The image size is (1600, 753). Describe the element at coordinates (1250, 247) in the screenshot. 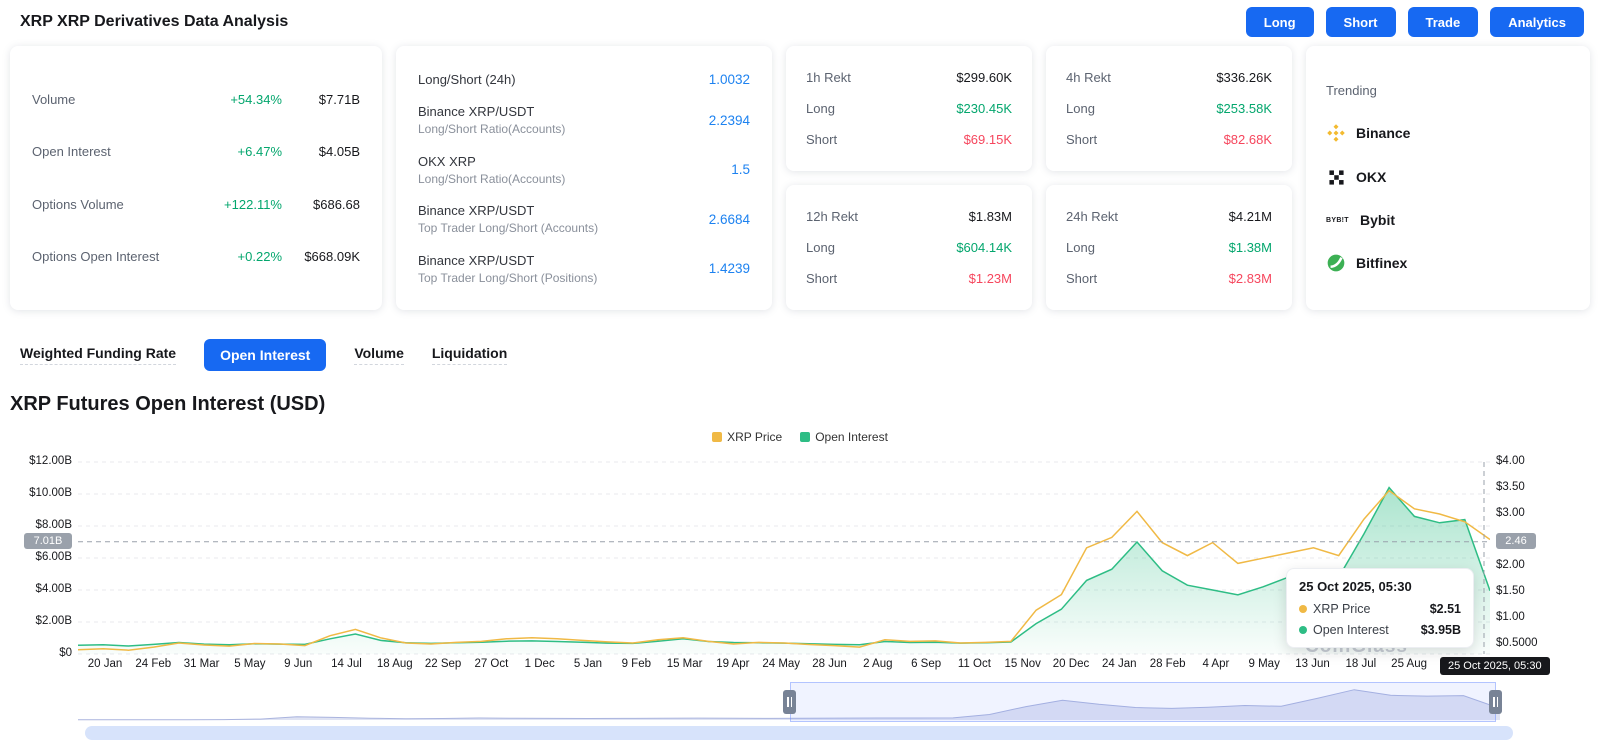

I see `rekt-long-value: $1.38M` at that location.